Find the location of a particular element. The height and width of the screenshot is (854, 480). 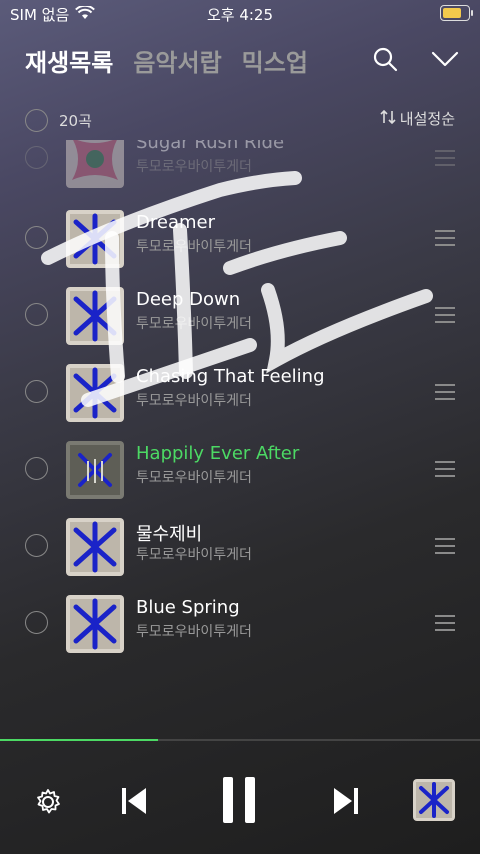

pause-icon is located at coordinates (239, 800).